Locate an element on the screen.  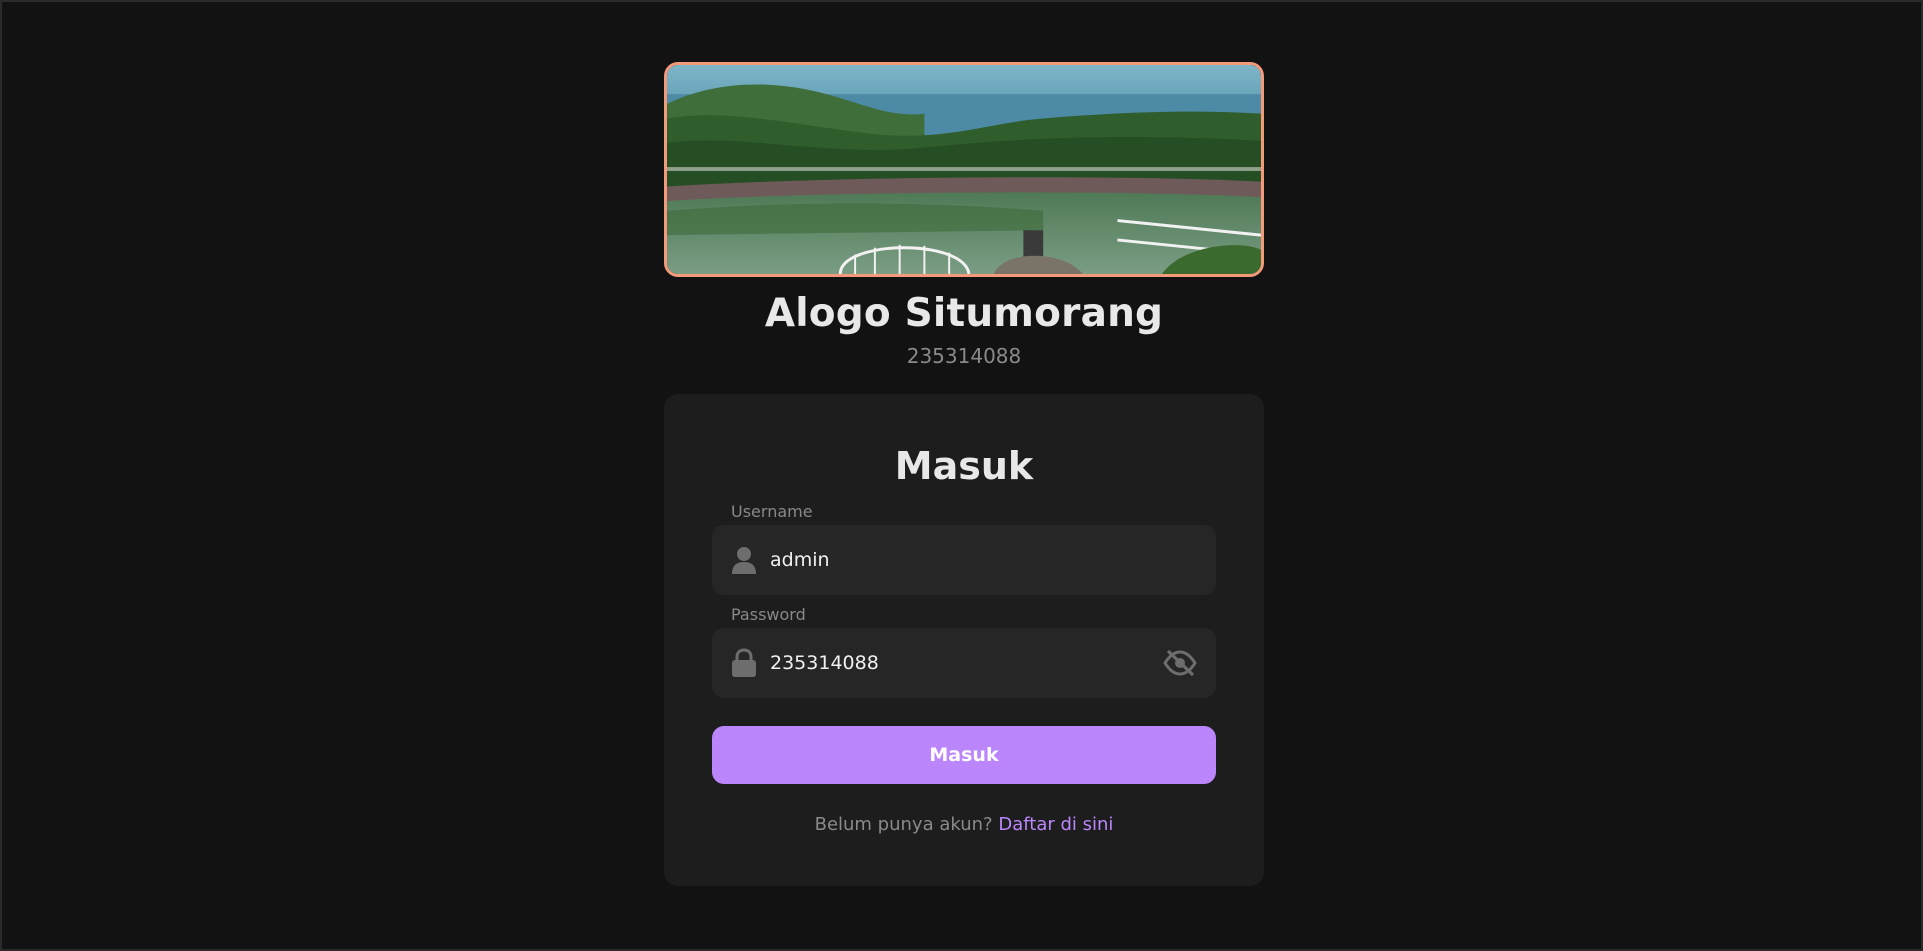
username-field is located at coordinates (964, 560).